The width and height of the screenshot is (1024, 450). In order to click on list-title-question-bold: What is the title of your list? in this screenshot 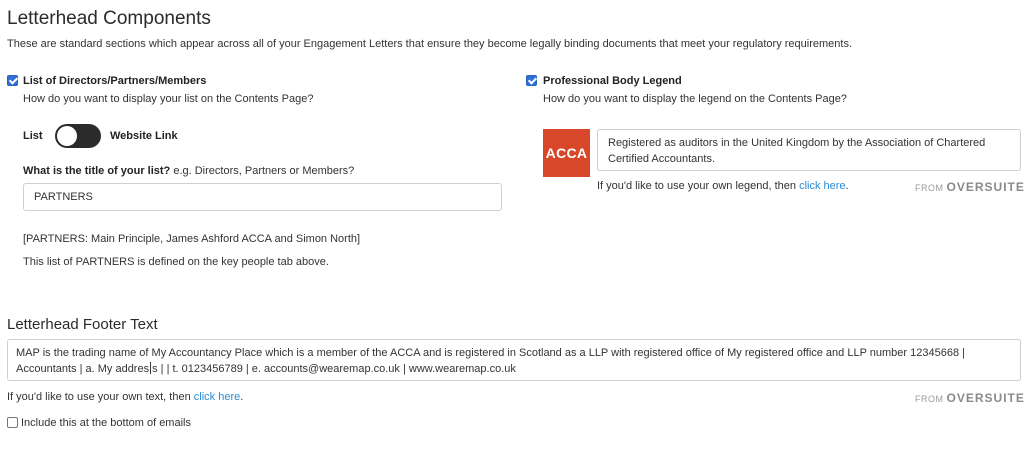, I will do `click(97, 171)`.